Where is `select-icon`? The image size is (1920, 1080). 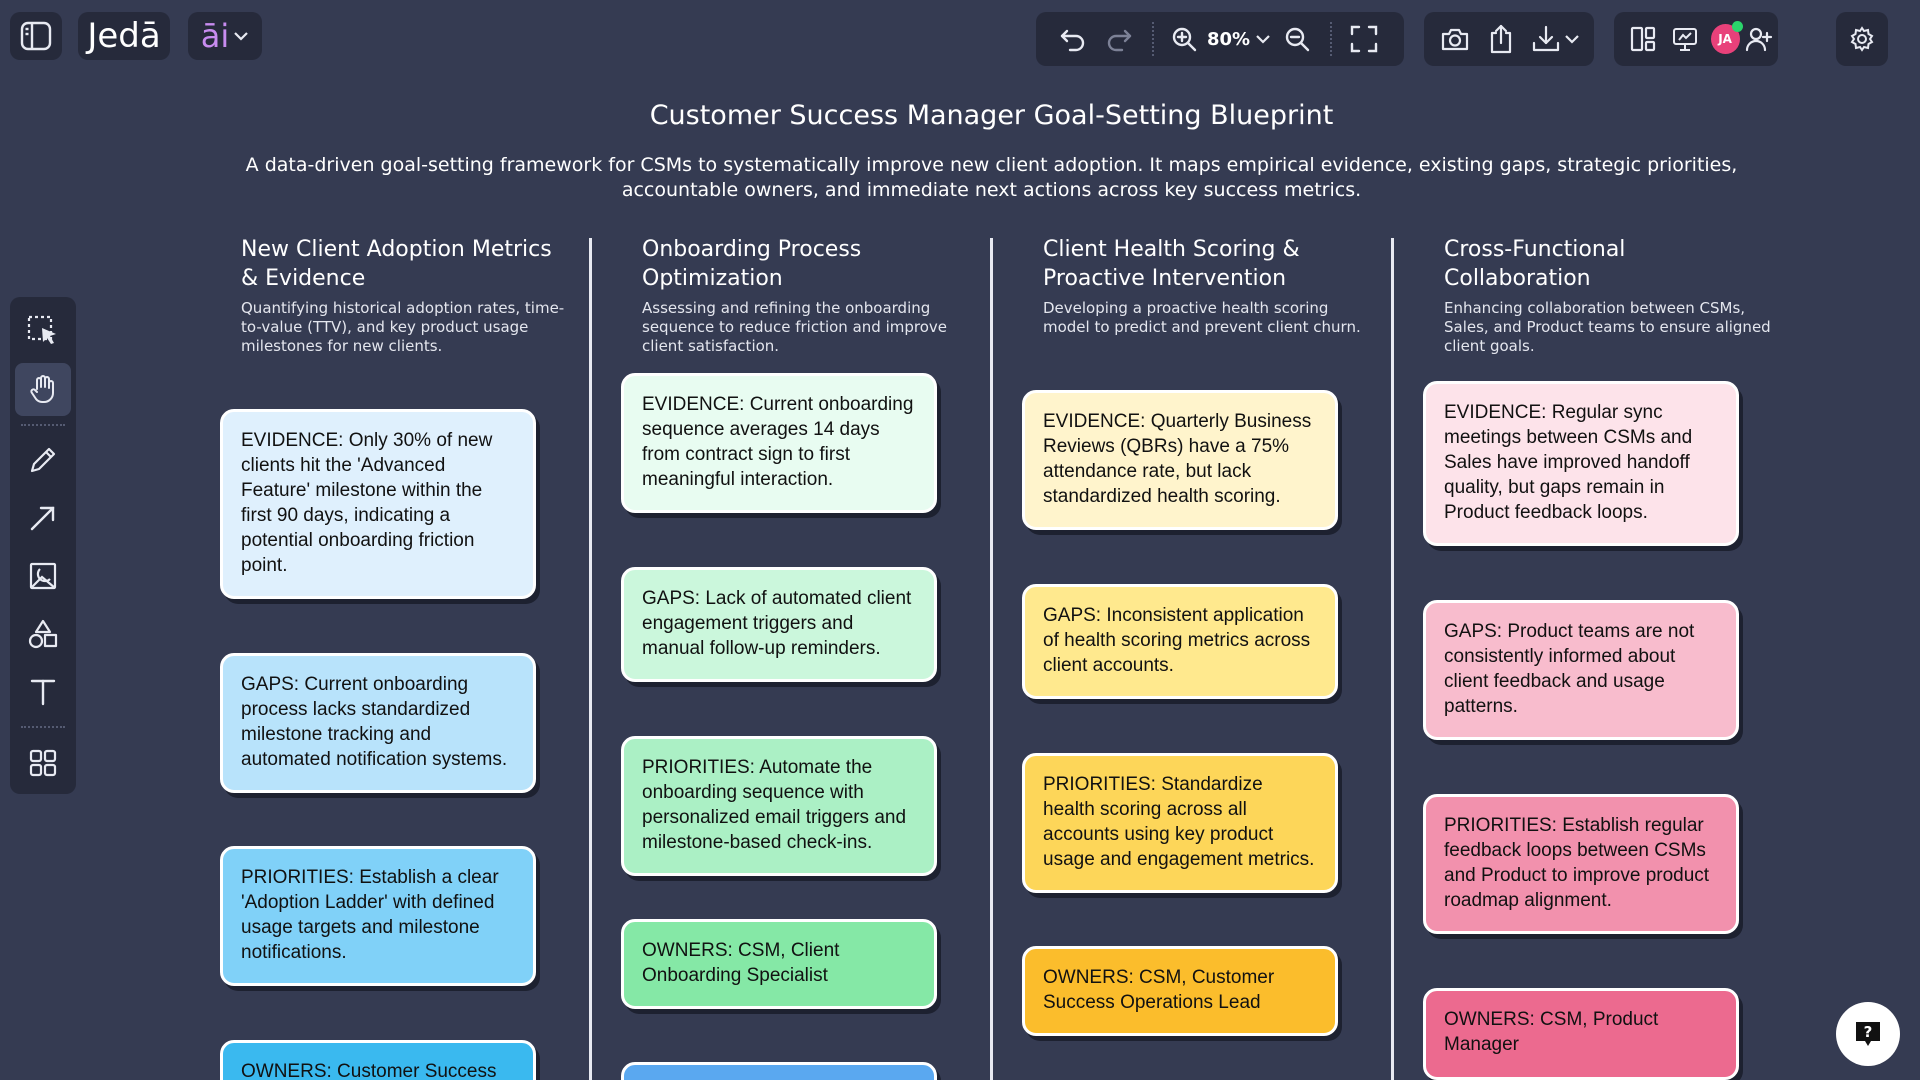 select-icon is located at coordinates (41, 330).